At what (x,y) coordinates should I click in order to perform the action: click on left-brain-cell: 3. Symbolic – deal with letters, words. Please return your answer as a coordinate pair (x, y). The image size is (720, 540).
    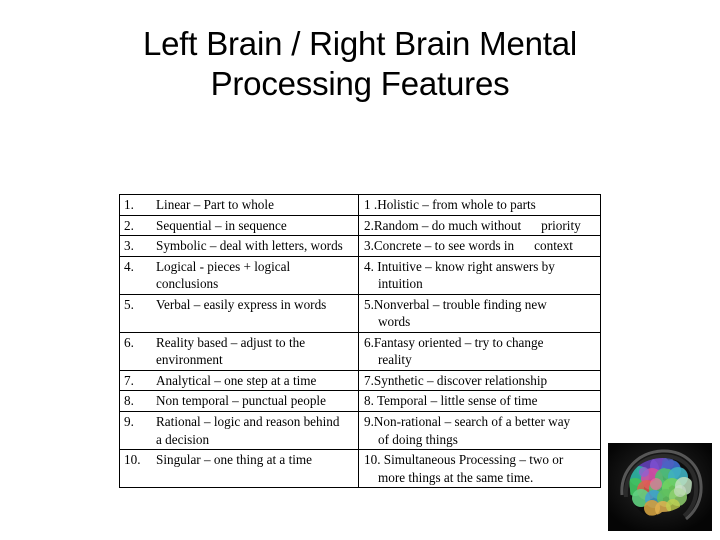
    Looking at the image, I should click on (239, 246).